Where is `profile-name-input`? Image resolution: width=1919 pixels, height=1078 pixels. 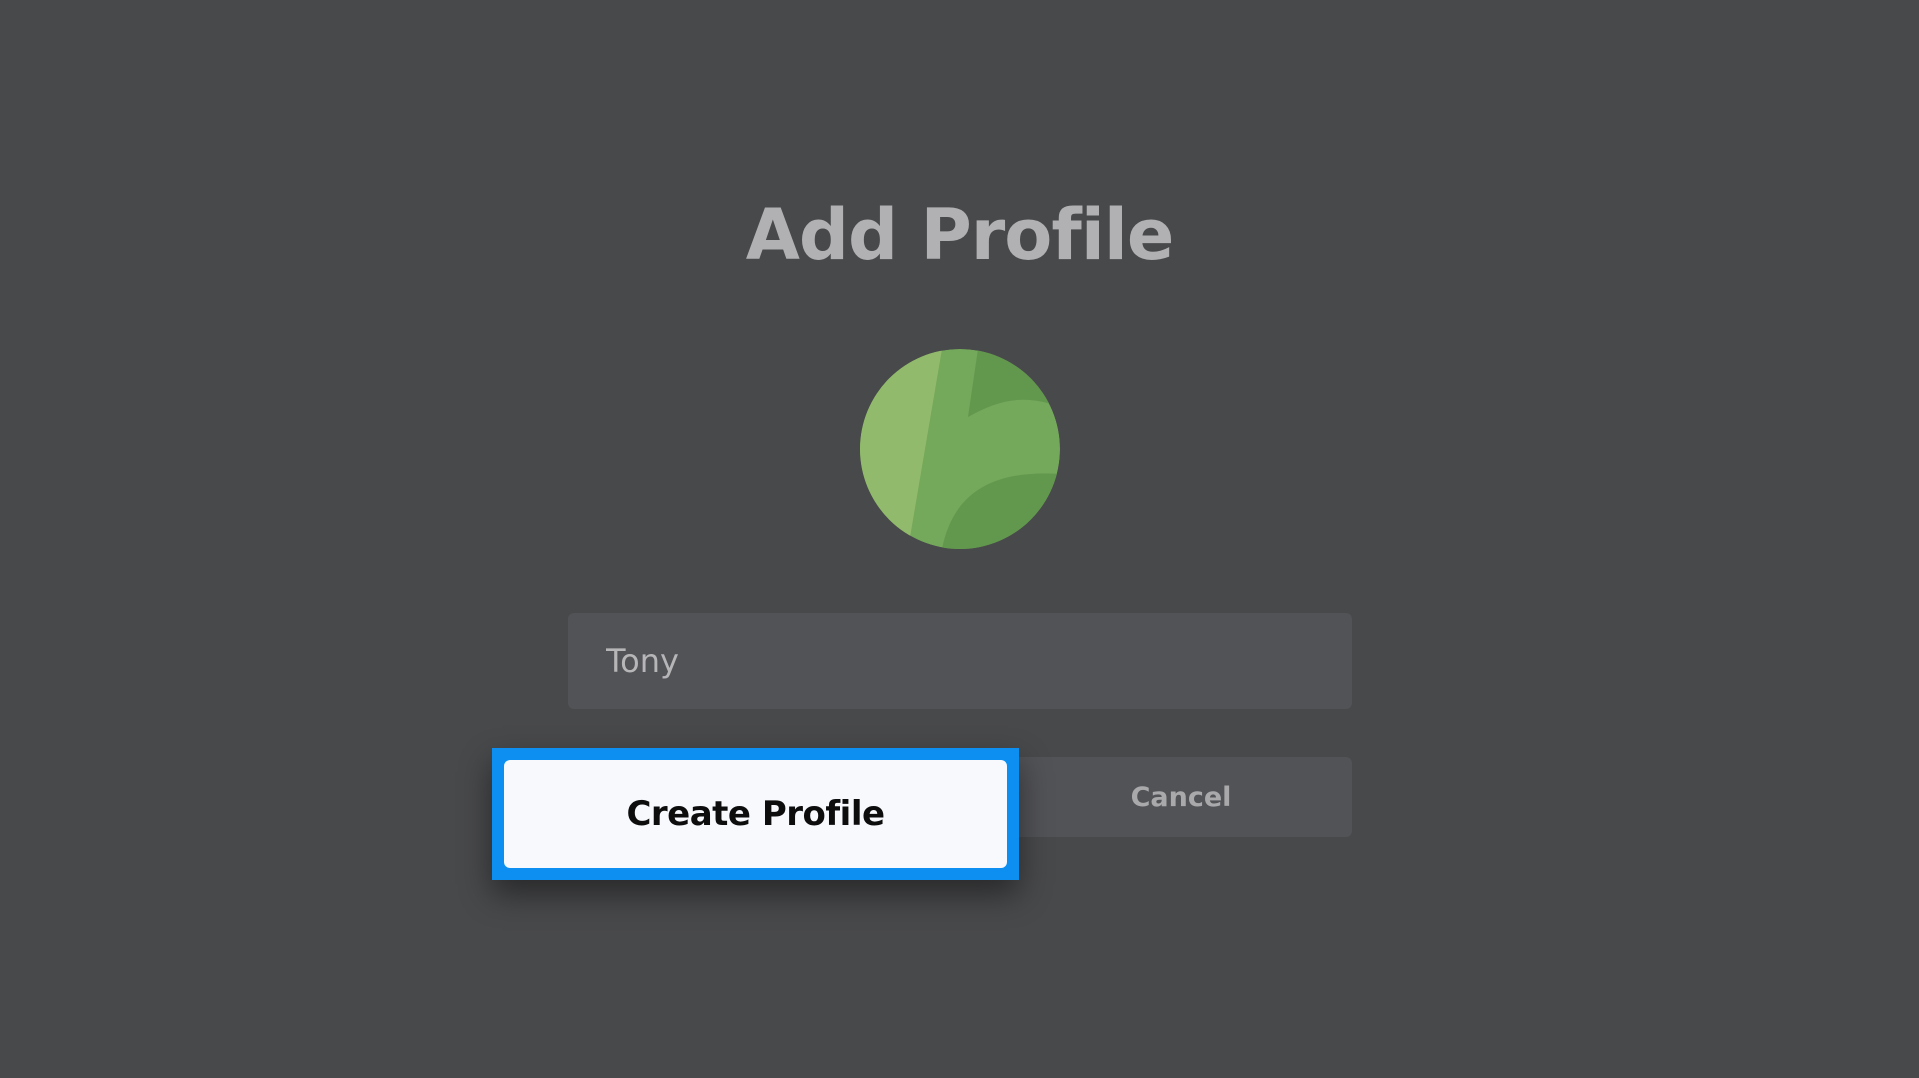 profile-name-input is located at coordinates (960, 661).